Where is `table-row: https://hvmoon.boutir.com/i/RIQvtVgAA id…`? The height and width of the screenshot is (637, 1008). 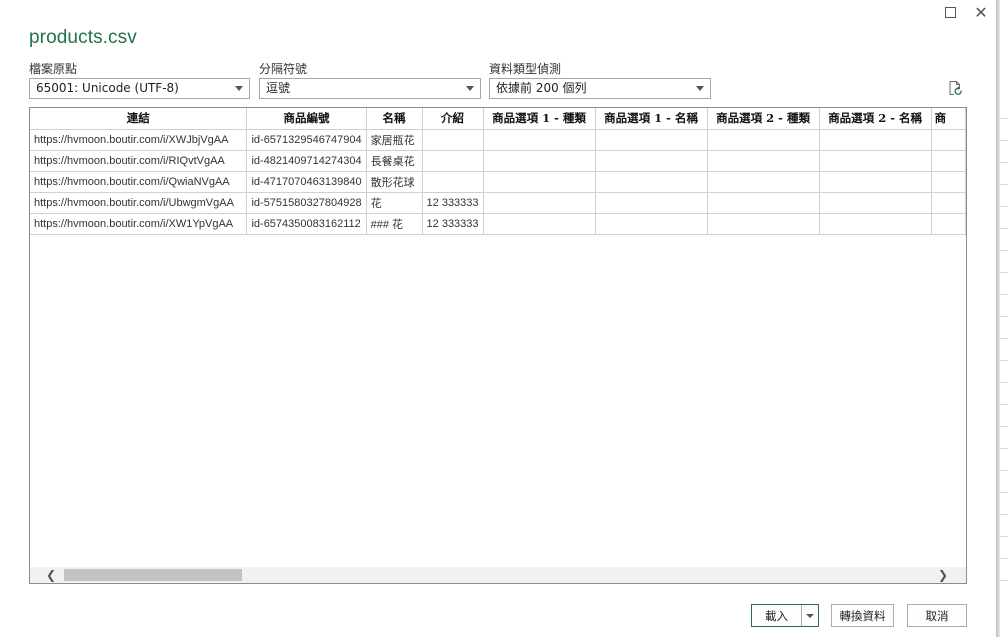 table-row: https://hvmoon.boutir.com/i/RIQvtVgAA id… is located at coordinates (498, 161).